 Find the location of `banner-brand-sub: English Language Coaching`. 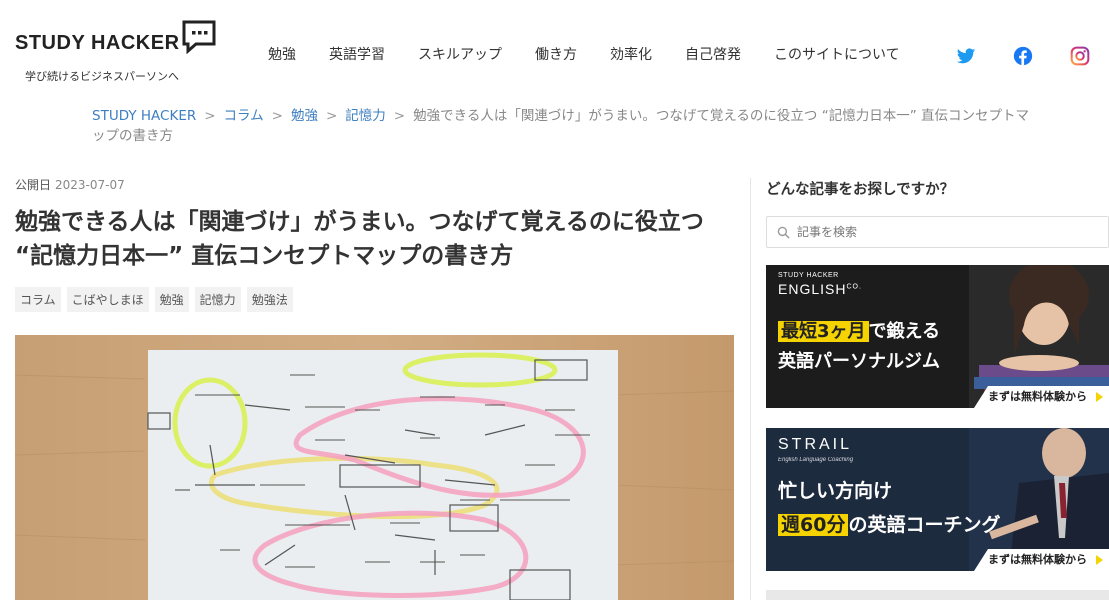

banner-brand-sub: English Language Coaching is located at coordinates (816, 460).